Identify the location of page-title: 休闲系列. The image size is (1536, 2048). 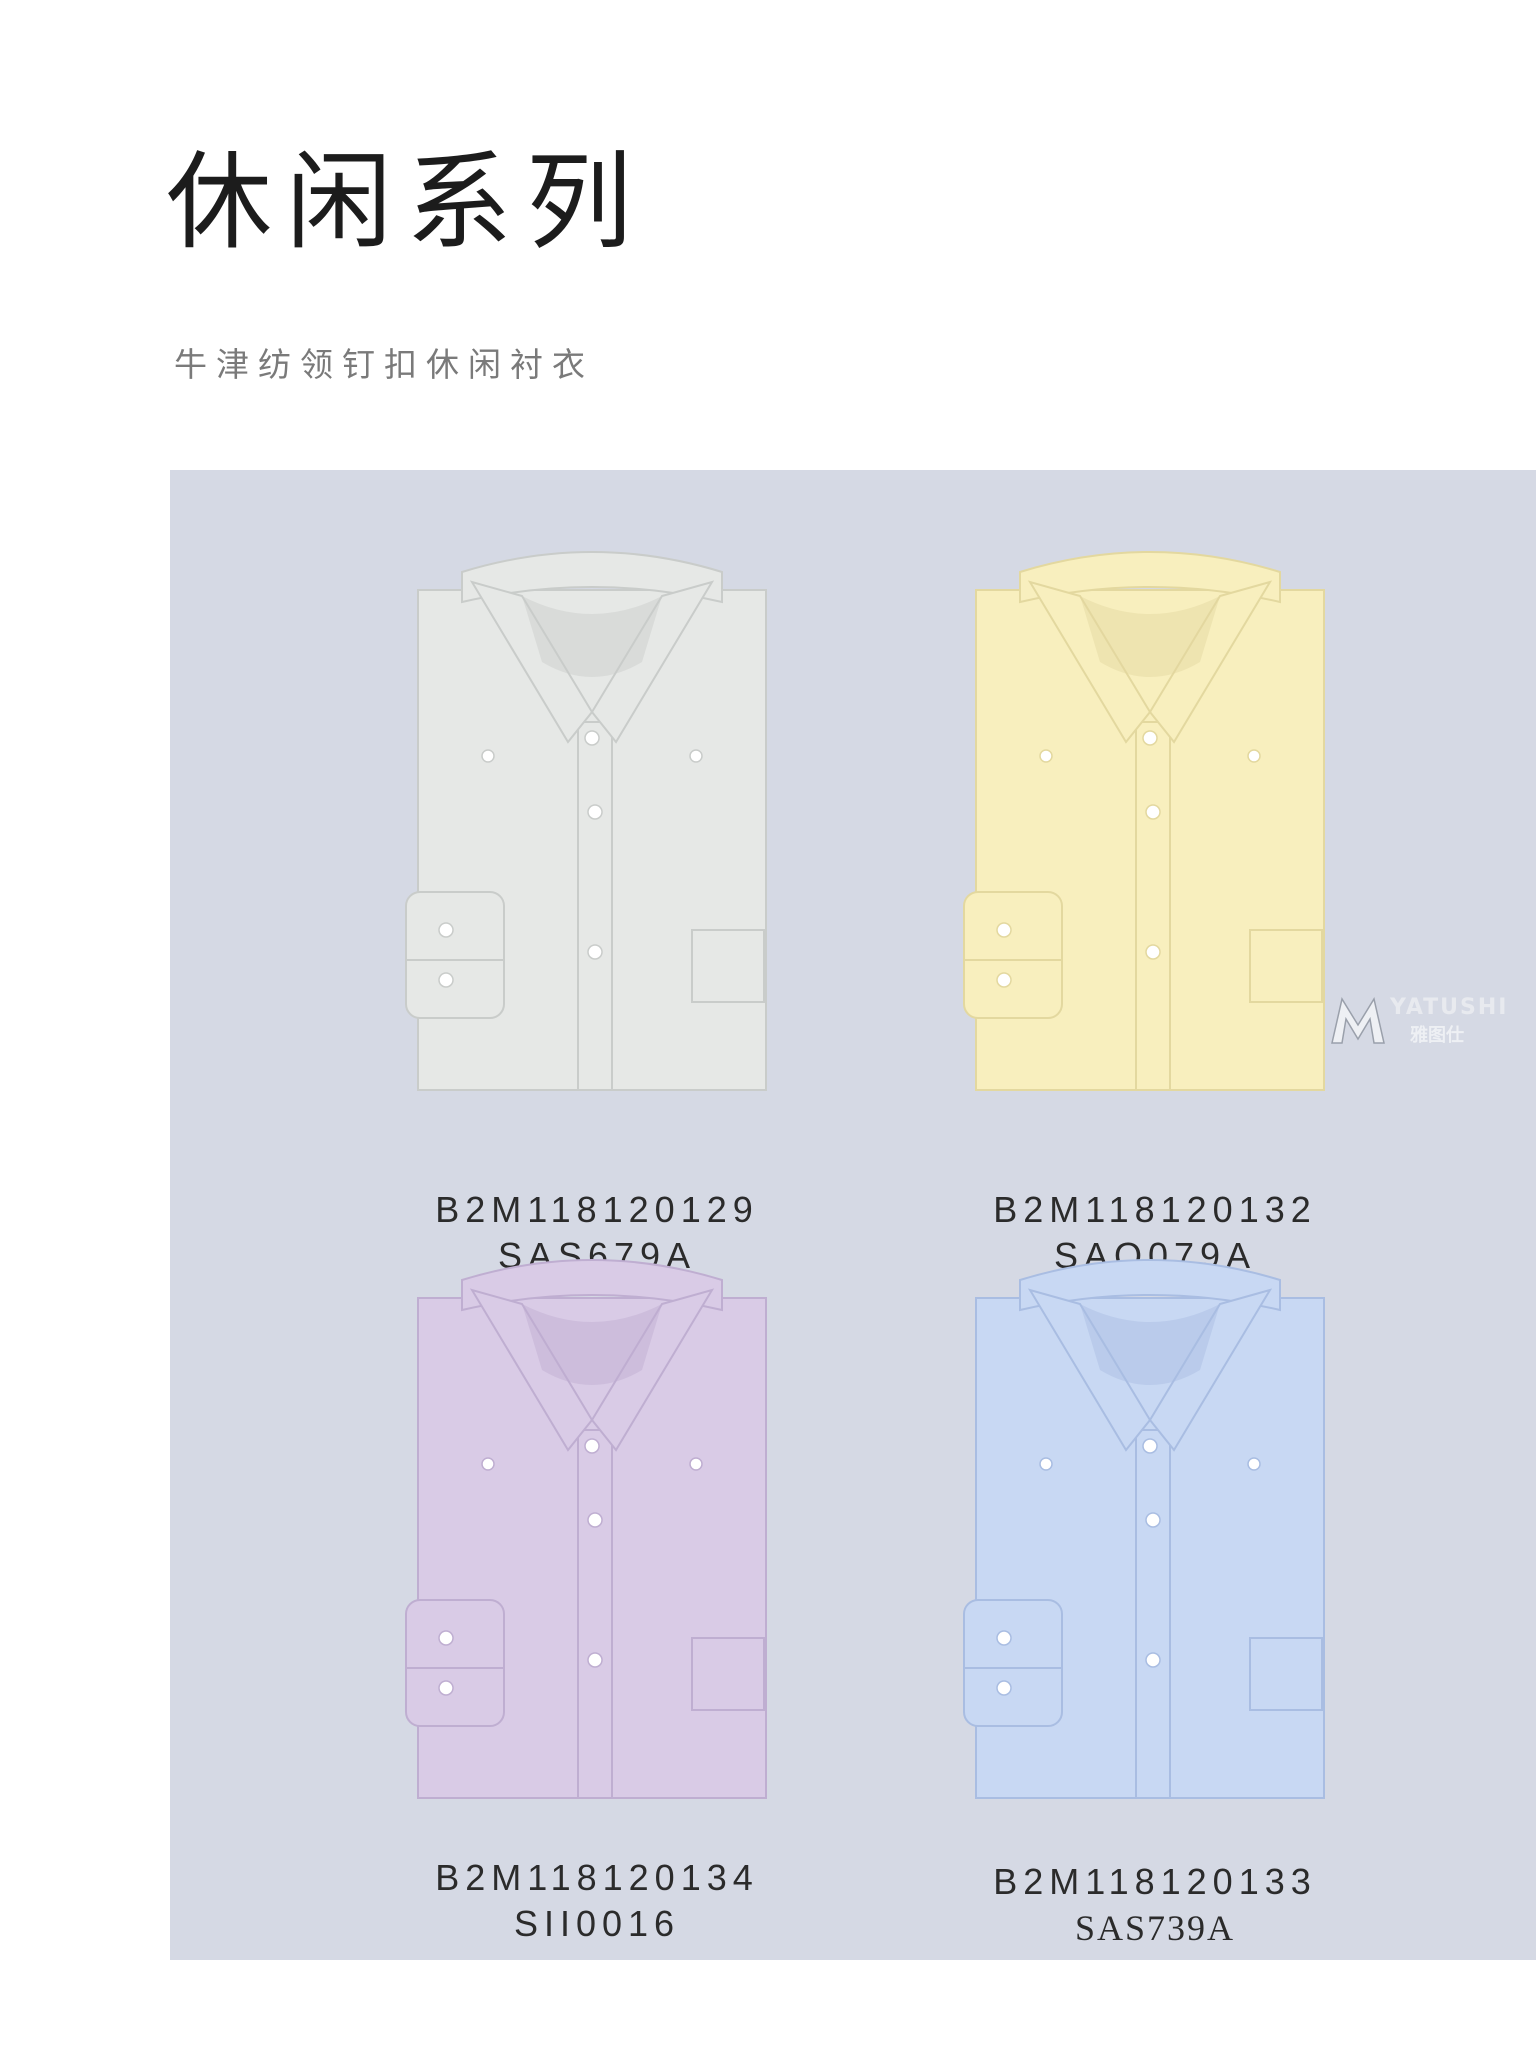
(406, 202).